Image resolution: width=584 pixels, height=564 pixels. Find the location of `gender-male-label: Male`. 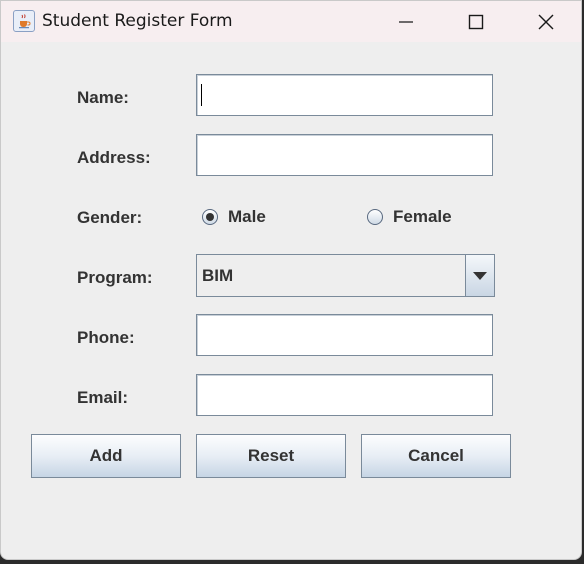

gender-male-label: Male is located at coordinates (247, 216).